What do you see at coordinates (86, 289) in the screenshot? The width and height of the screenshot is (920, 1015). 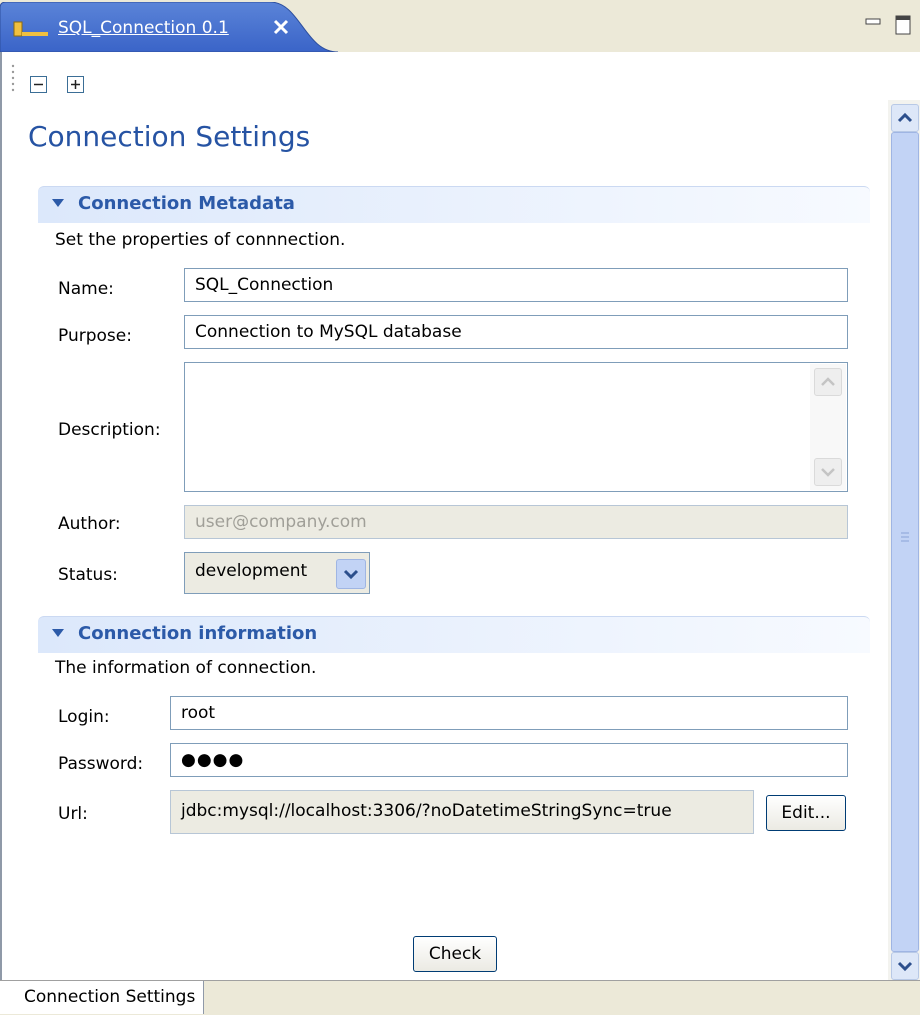 I see `name-label: Name:` at bounding box center [86, 289].